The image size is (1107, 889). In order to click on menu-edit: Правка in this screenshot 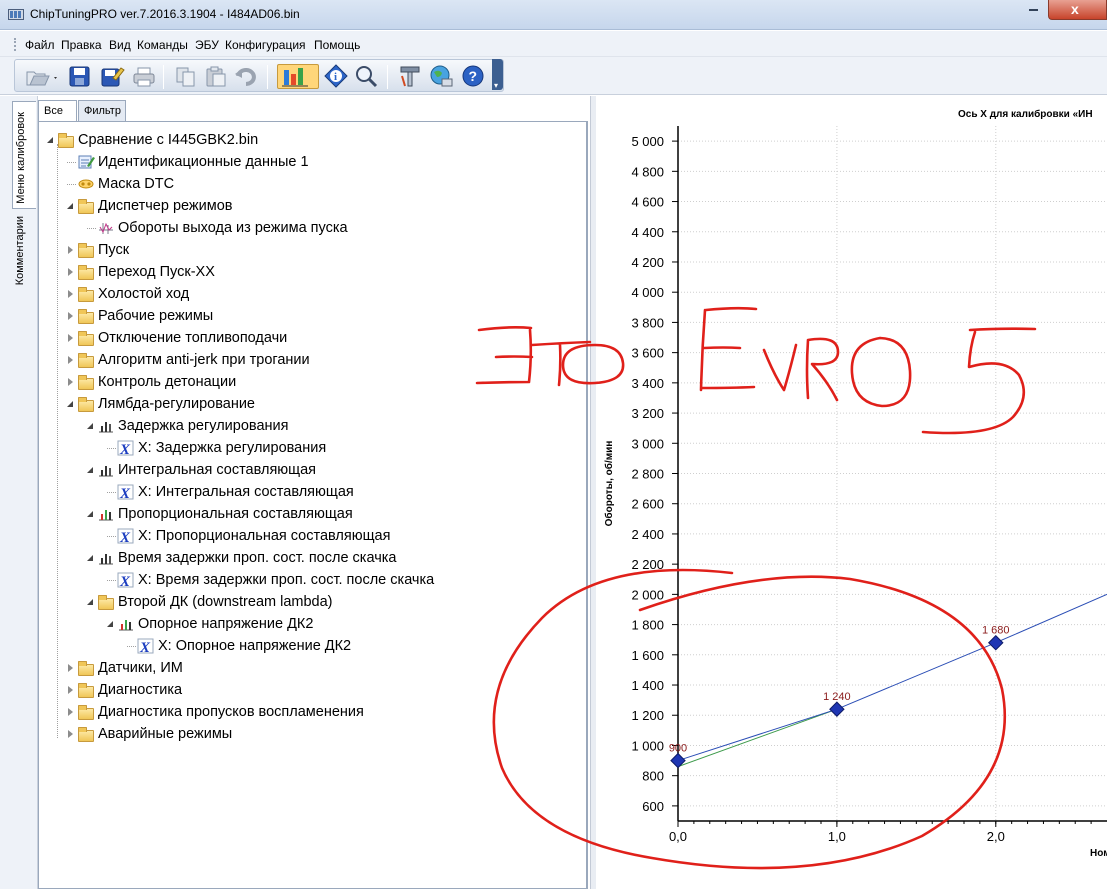, I will do `click(81, 45)`.